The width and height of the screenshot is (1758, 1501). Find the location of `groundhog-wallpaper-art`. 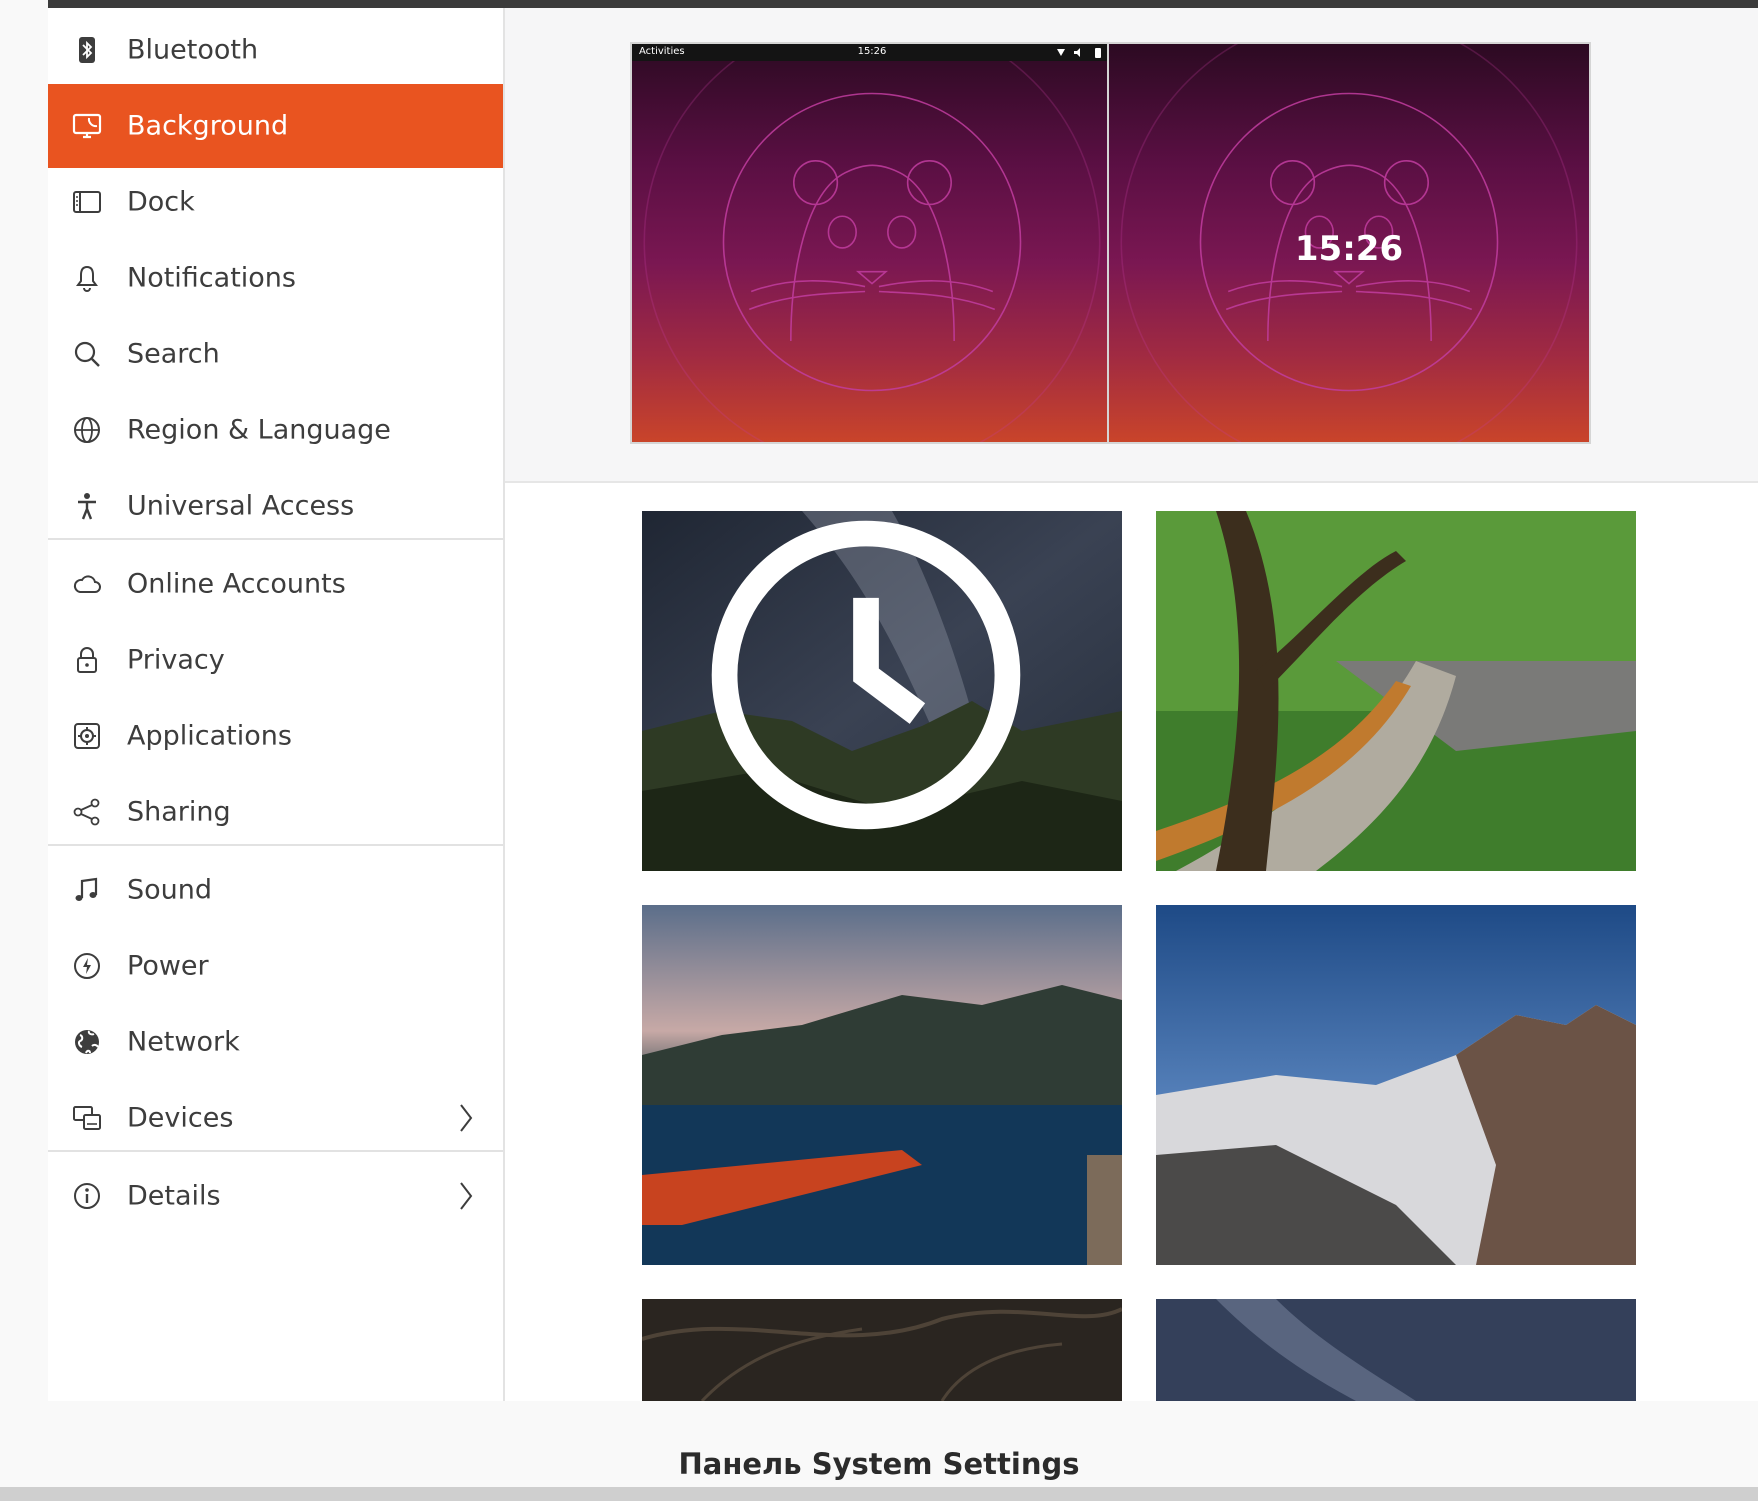

groundhog-wallpaper-art is located at coordinates (872, 243).